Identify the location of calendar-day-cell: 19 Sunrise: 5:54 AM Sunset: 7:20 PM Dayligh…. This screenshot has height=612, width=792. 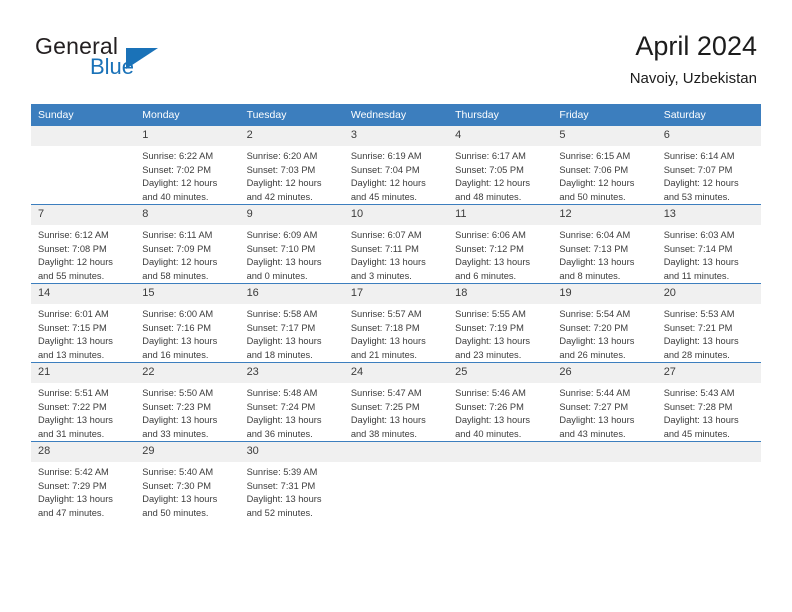
(604, 323).